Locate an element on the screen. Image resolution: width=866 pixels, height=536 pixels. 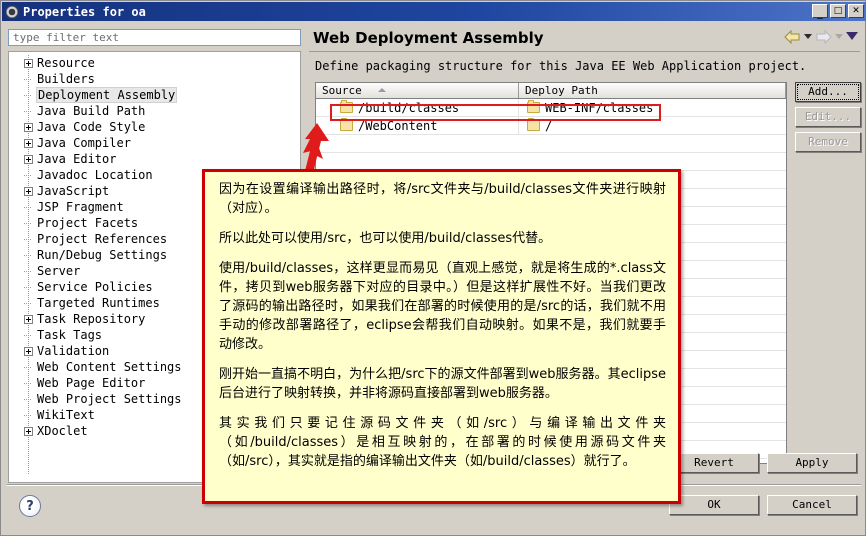
back-arrow-icon is located at coordinates (792, 37).